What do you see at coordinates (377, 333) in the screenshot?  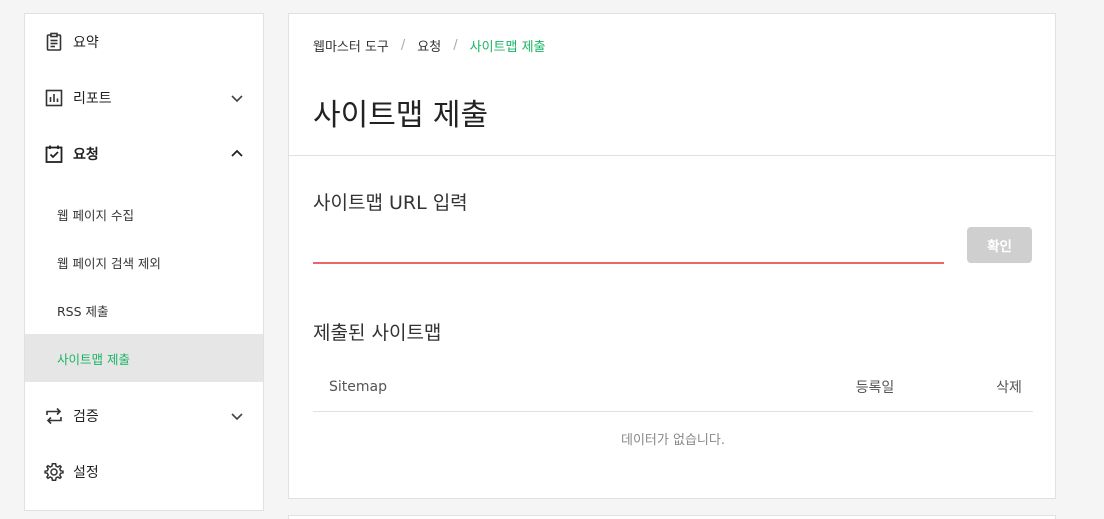 I see `submitted-section-title: 제출된 사이트맵` at bounding box center [377, 333].